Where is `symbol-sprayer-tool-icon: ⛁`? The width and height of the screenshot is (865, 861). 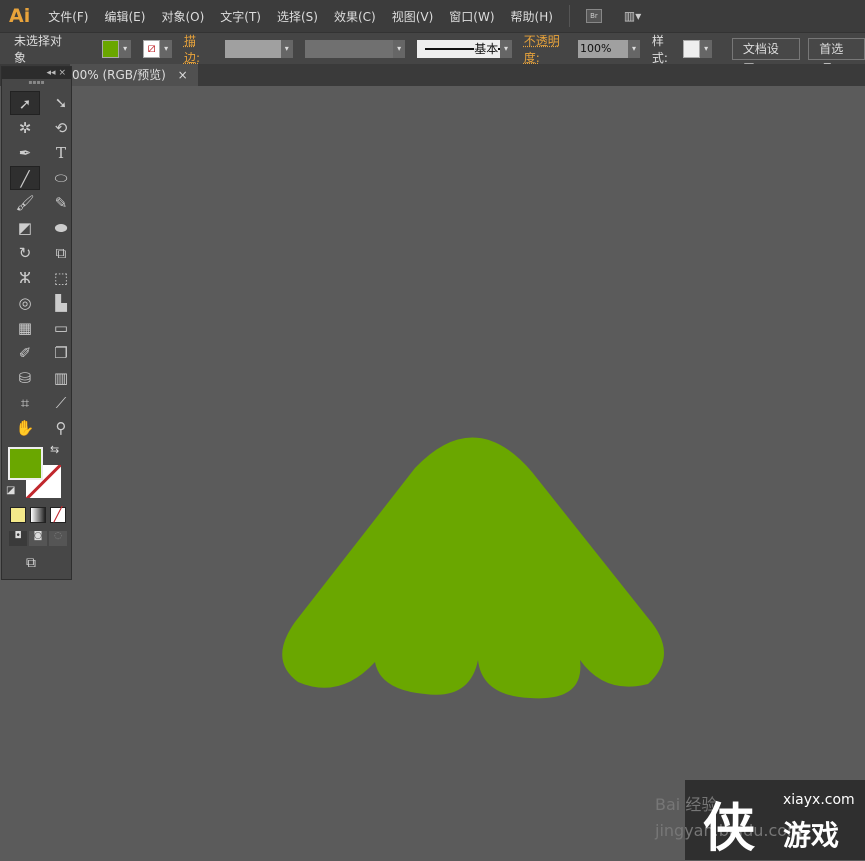 symbol-sprayer-tool-icon: ⛁ is located at coordinates (25, 378).